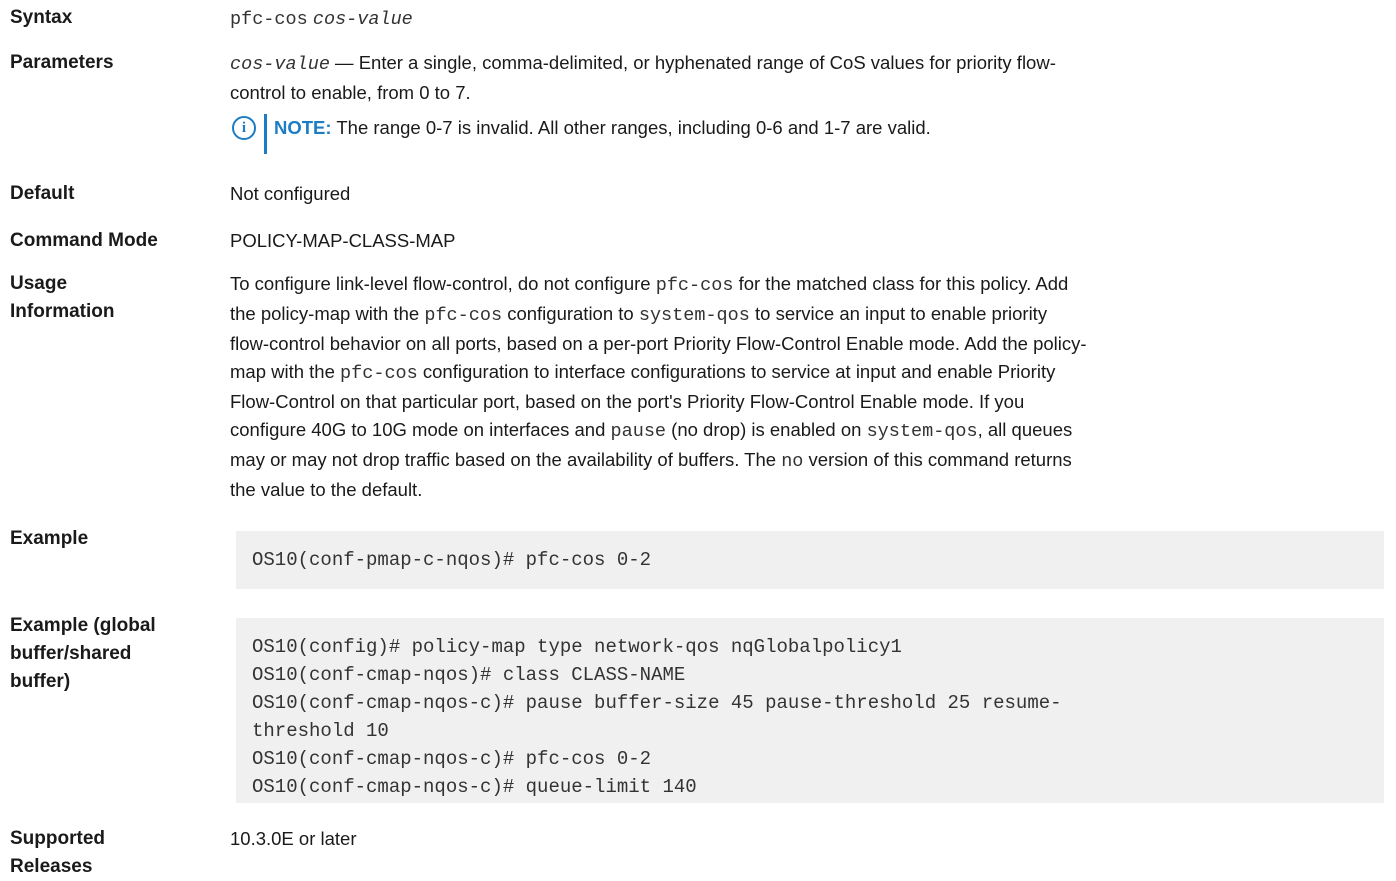 The height and width of the screenshot is (881, 1396). I want to click on example-code: OS10(conf-pmap-c-nqos)# pfc-cos 0-2, so click(810, 560).